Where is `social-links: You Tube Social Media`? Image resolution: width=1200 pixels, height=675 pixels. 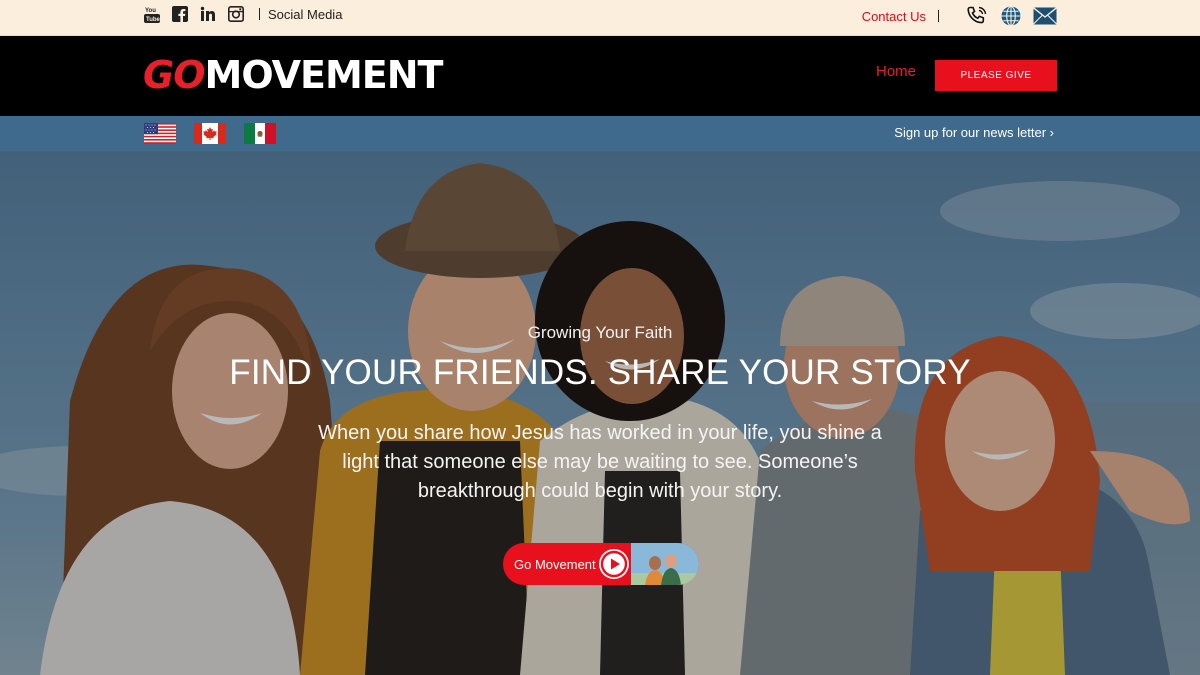 social-links: You Tube Social Media is located at coordinates (242, 14).